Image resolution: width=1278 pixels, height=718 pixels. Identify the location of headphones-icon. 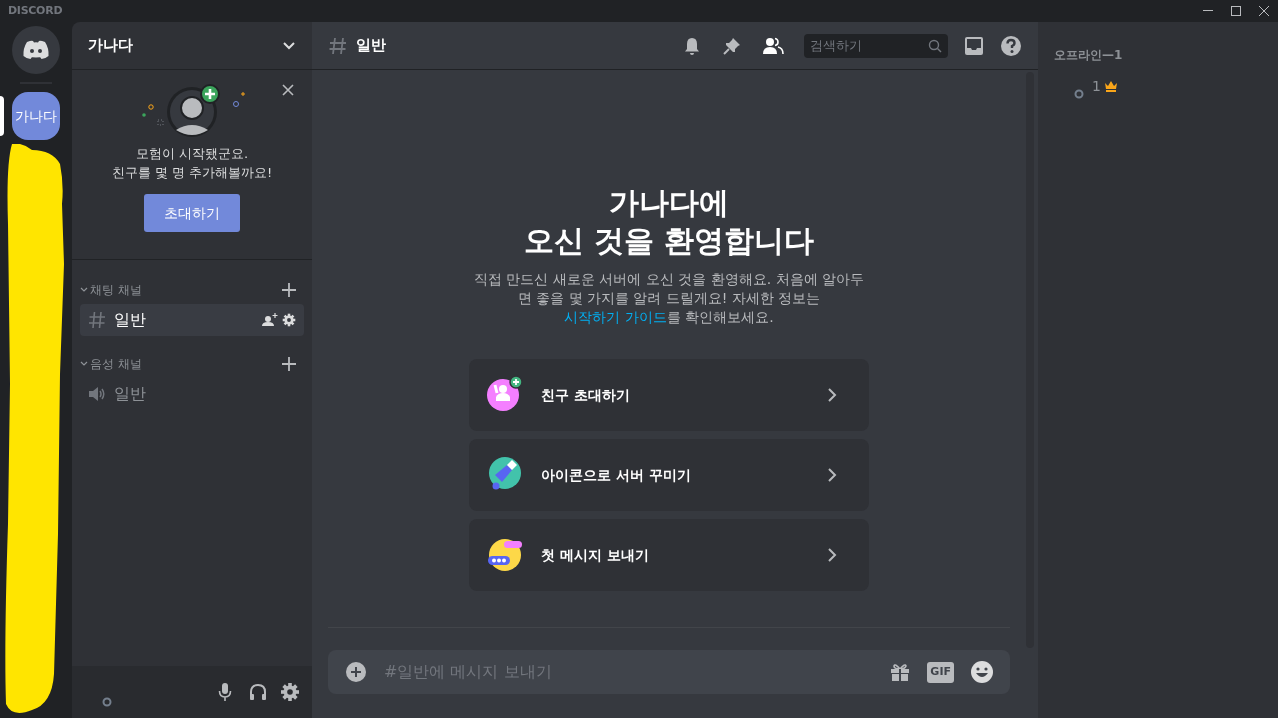
(258, 692).